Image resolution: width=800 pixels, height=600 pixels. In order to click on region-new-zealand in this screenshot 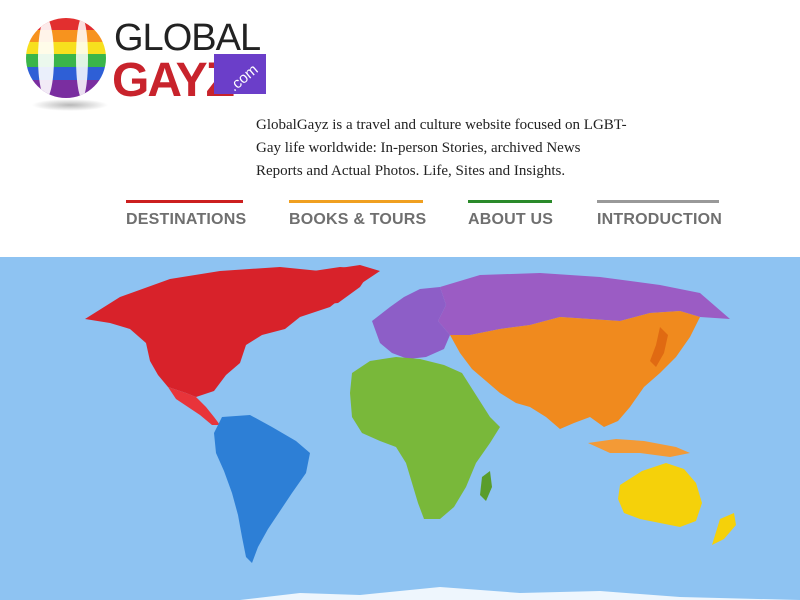, I will do `click(724, 529)`.